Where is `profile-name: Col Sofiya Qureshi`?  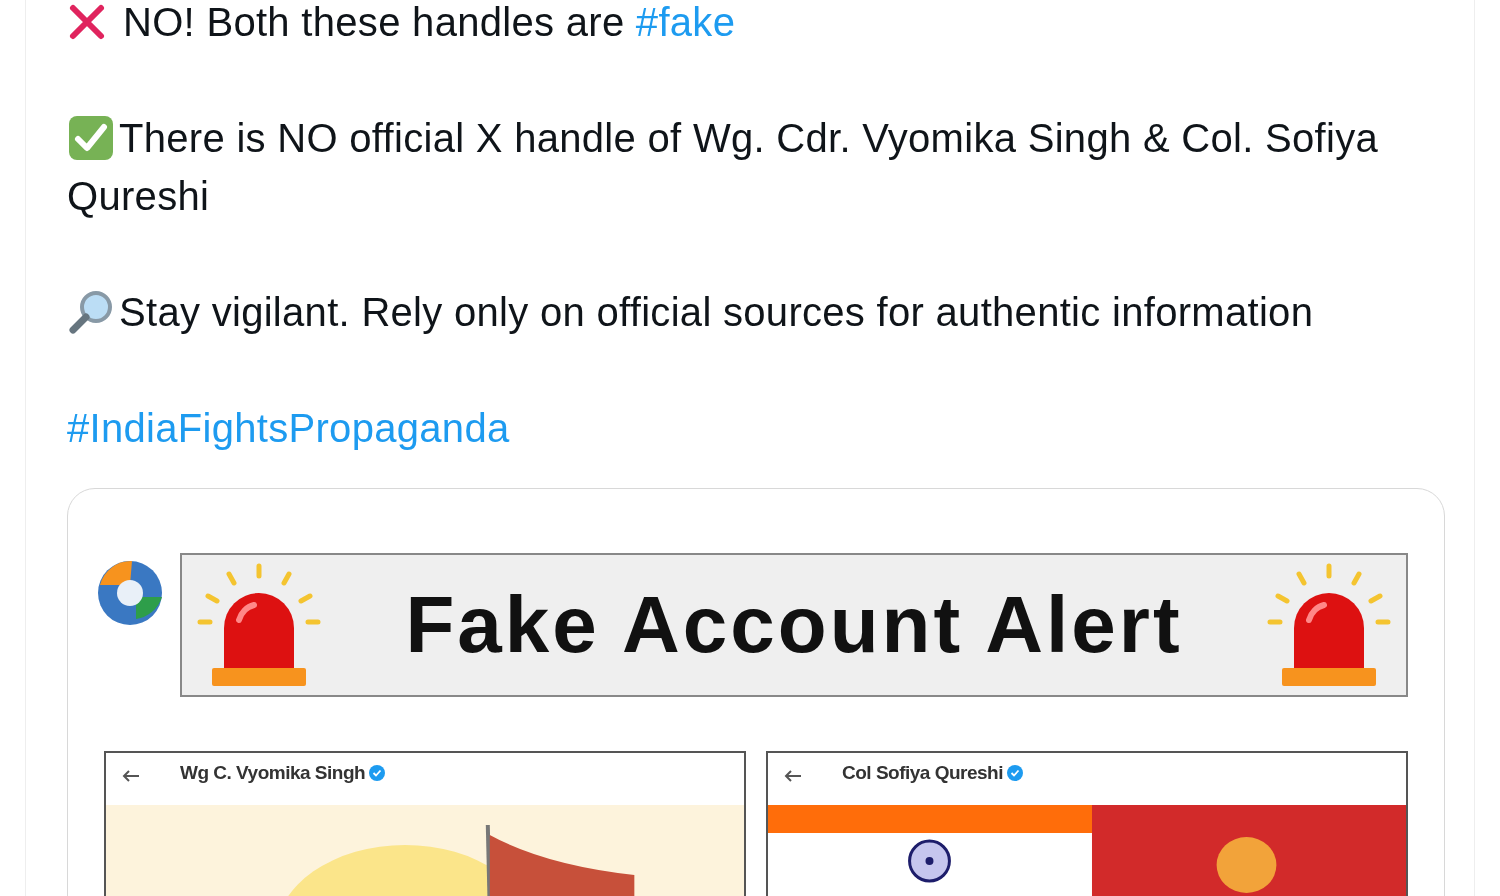 profile-name: Col Sofiya Qureshi is located at coordinates (922, 773).